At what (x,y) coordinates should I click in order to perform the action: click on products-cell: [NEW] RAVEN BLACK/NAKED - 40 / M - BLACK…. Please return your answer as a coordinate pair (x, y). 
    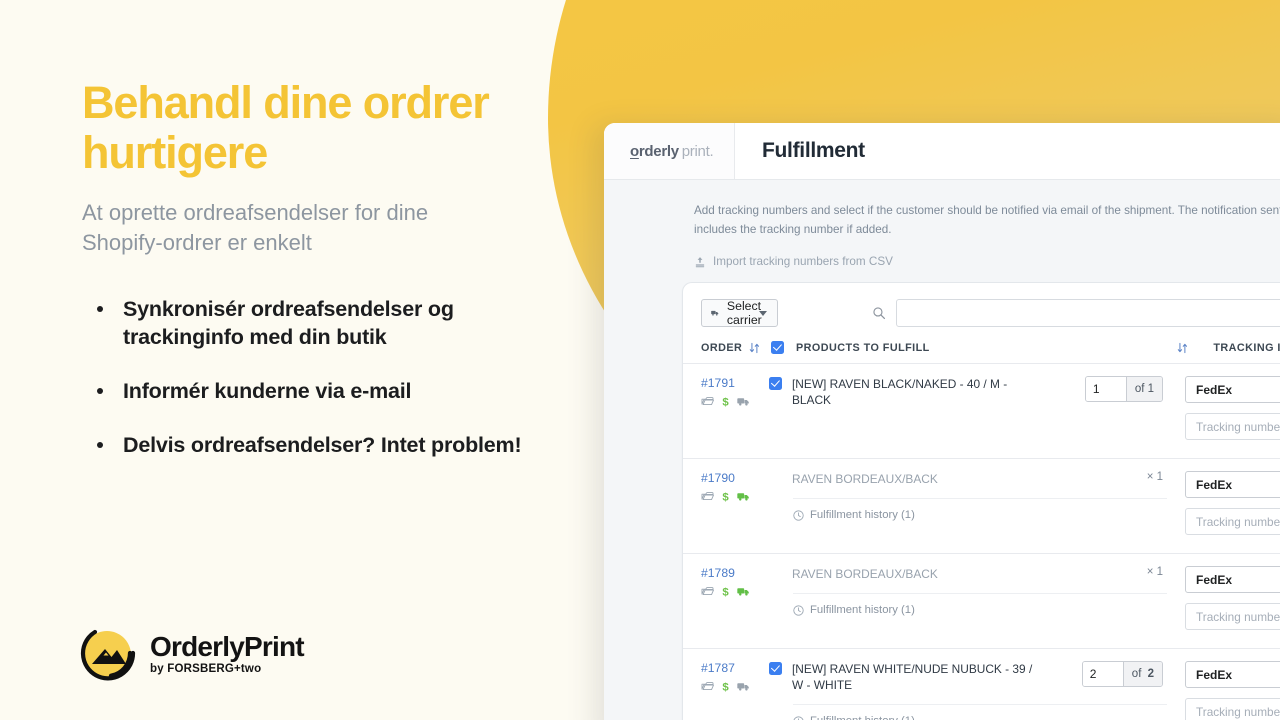
    Looking at the image, I should click on (971, 417).